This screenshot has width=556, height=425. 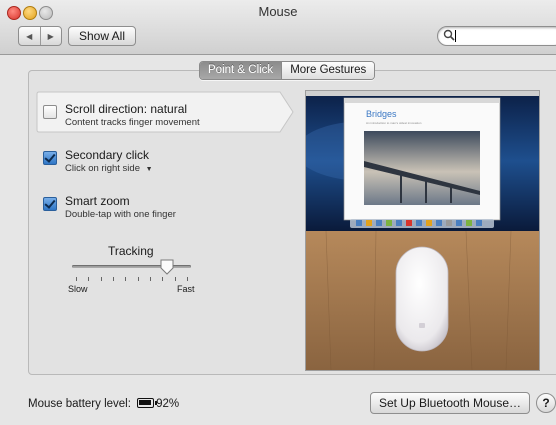 I want to click on show-all-button: Show All, so click(x=102, y=36).